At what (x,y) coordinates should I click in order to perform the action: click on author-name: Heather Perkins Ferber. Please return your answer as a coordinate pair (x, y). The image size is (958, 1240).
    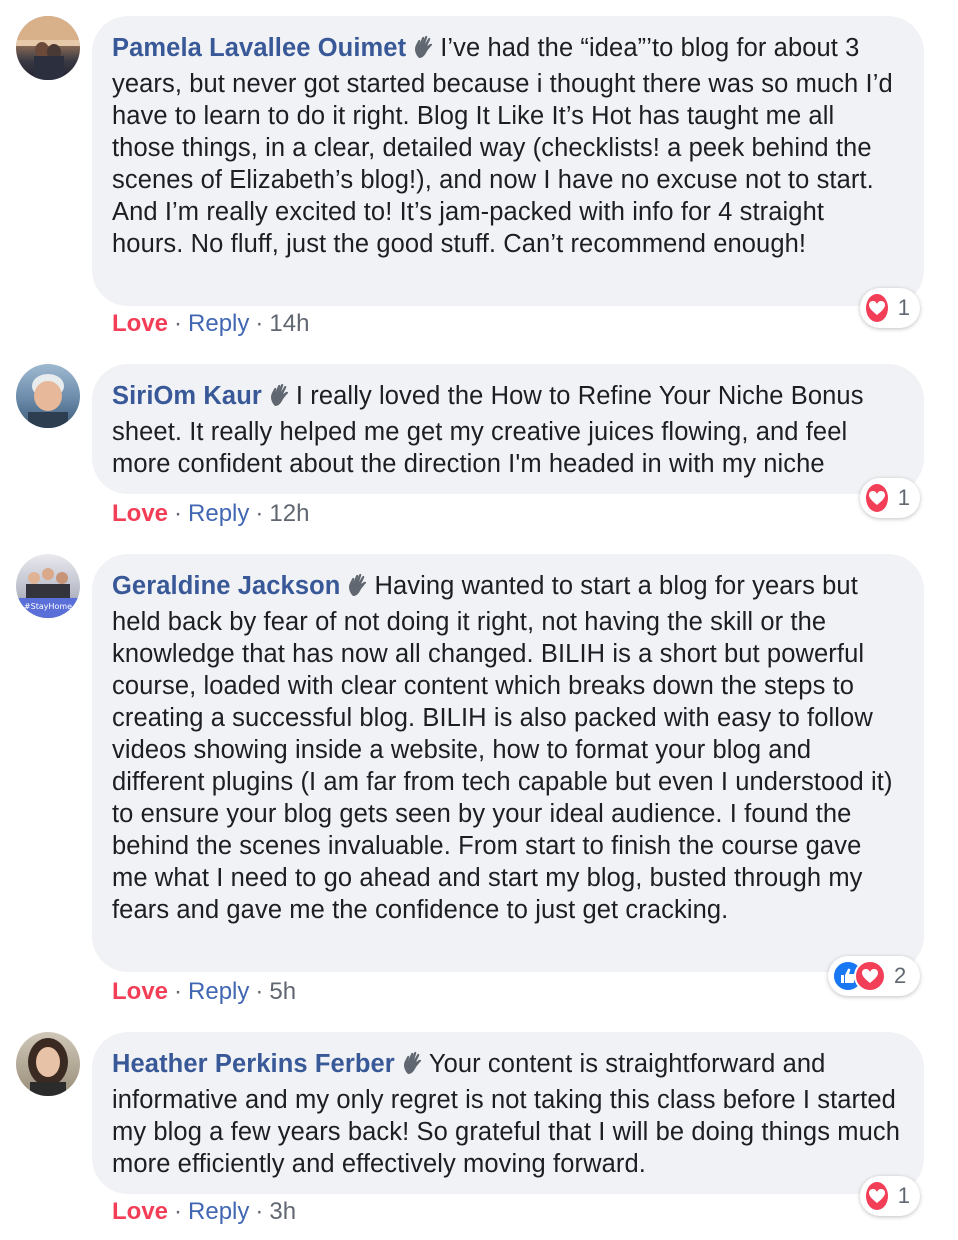
    Looking at the image, I should click on (253, 1064).